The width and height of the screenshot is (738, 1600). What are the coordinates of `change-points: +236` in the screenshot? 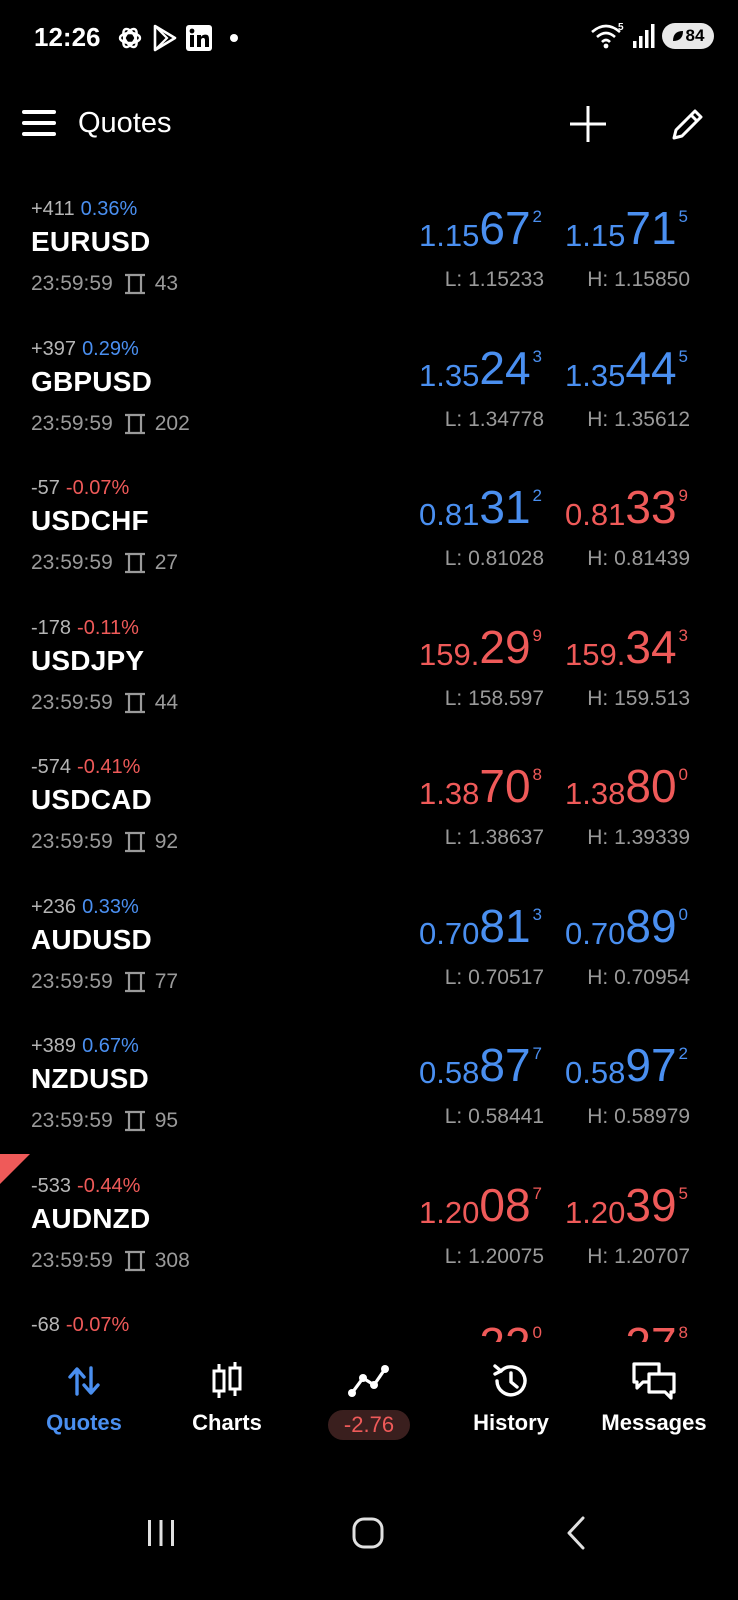 It's located at (54, 906).